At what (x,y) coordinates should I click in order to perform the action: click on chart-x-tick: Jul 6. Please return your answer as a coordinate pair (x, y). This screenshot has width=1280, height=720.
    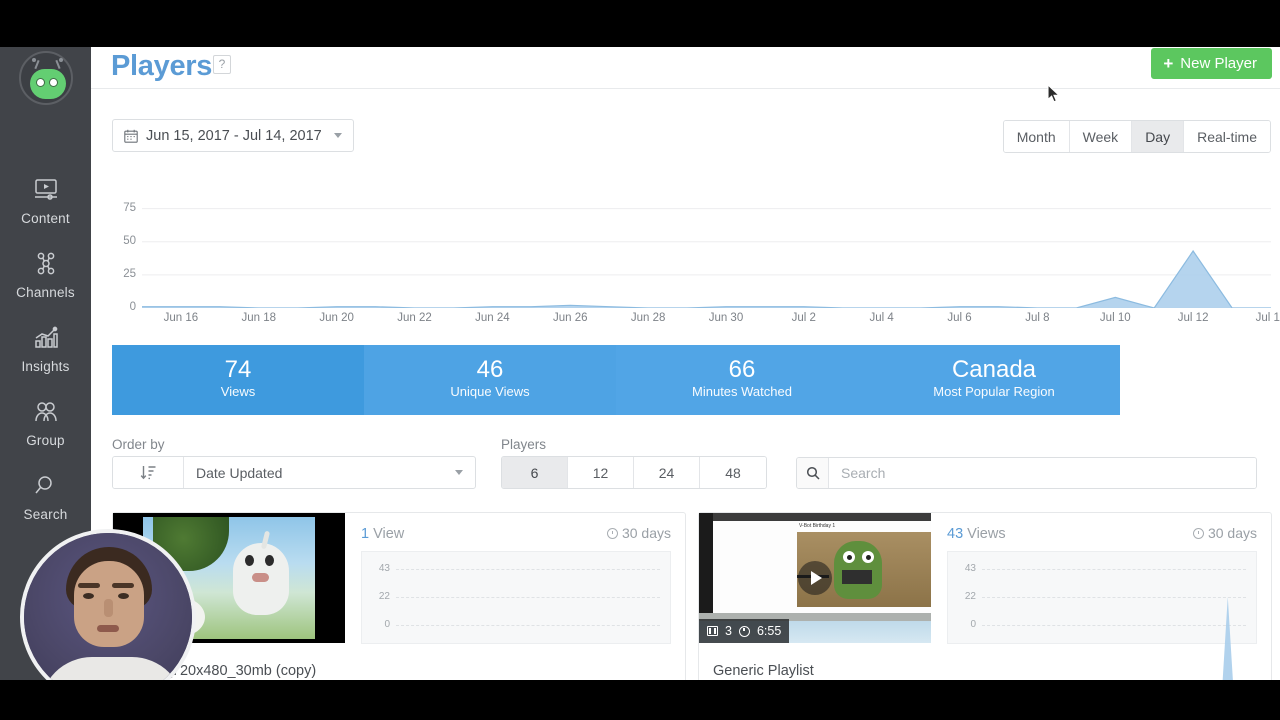
    Looking at the image, I should click on (959, 318).